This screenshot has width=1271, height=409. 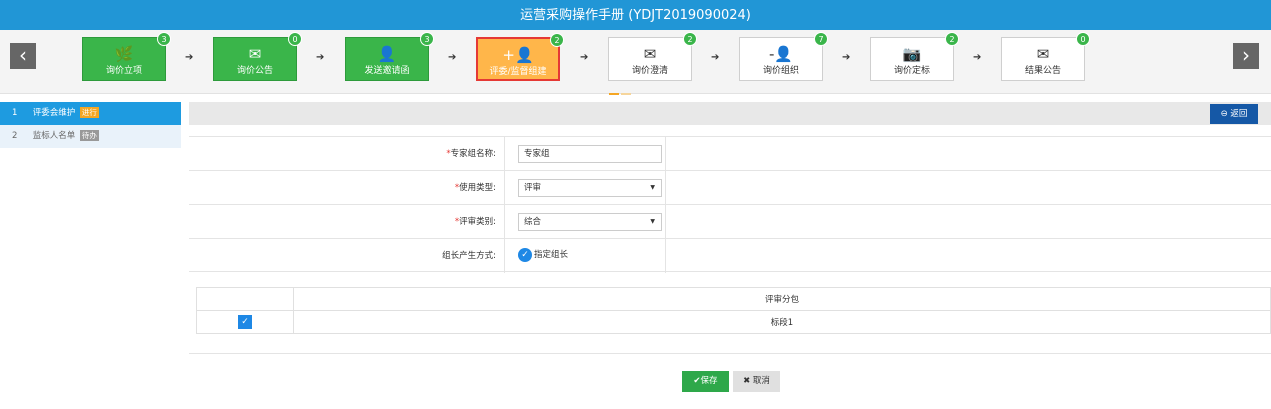 I want to click on step-label: 询价公告, so click(x=254, y=71).